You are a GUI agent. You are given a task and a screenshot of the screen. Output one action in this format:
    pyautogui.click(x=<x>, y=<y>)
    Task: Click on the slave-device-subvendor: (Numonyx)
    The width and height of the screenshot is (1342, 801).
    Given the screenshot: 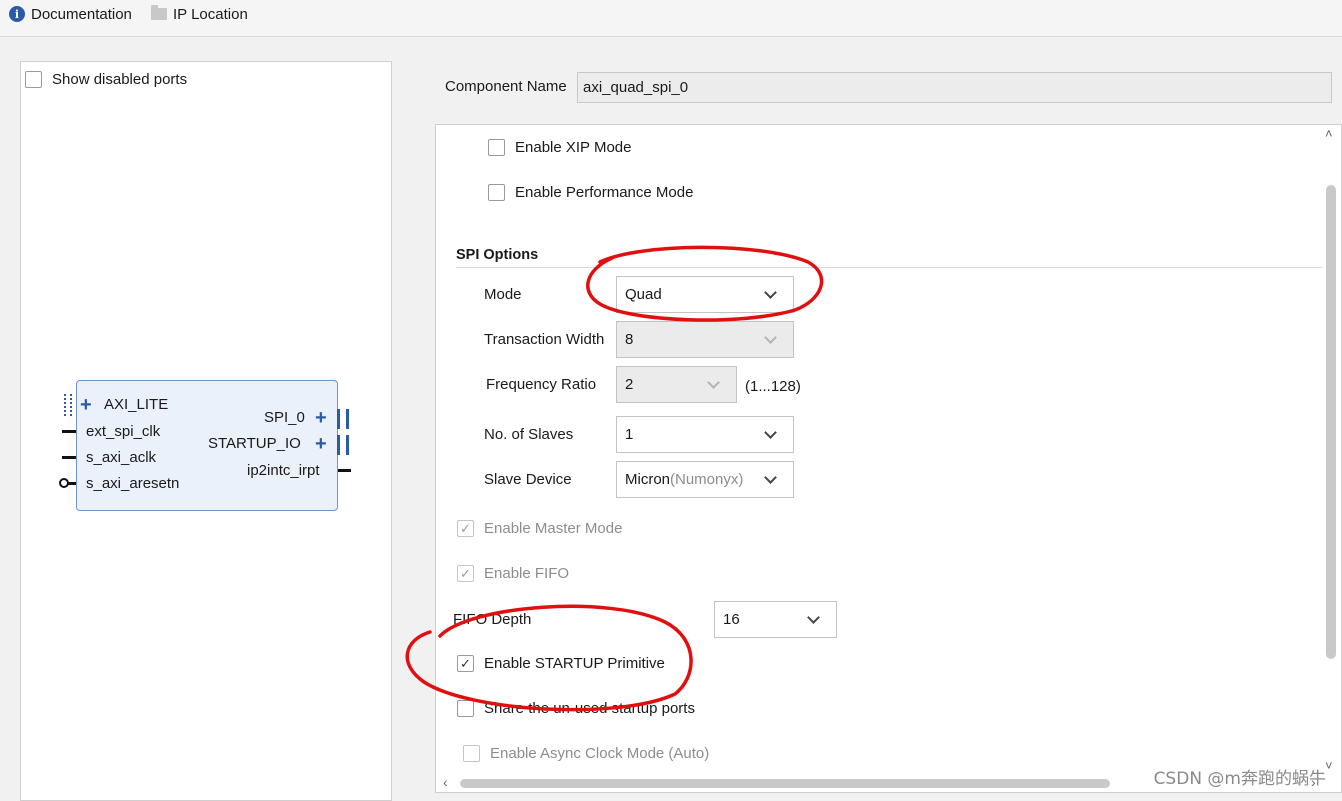 What is the action you would take?
    pyautogui.click(x=707, y=479)
    